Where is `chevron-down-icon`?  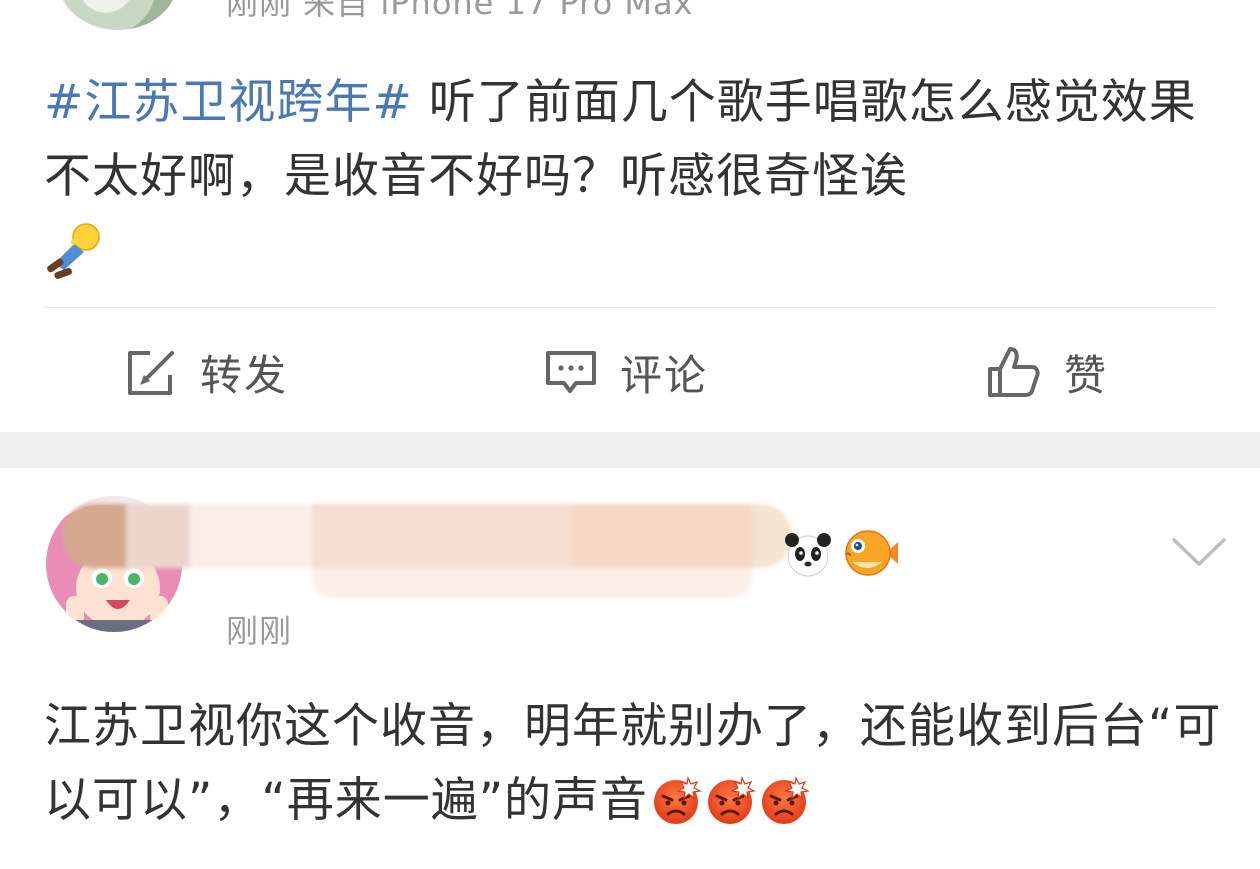 chevron-down-icon is located at coordinates (1199, 552).